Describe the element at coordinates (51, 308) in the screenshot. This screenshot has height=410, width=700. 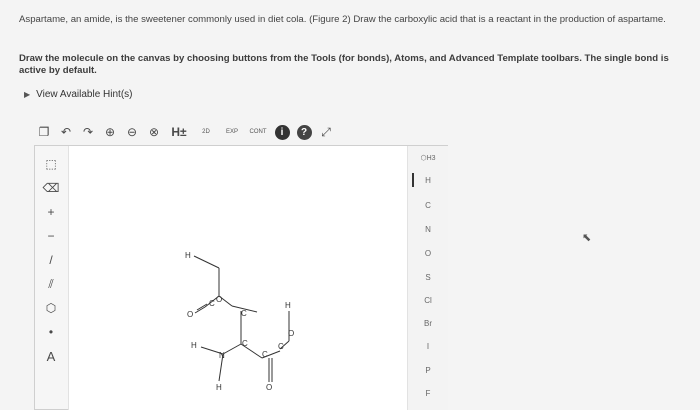
I see `ring-template-icon: ⬡` at that location.